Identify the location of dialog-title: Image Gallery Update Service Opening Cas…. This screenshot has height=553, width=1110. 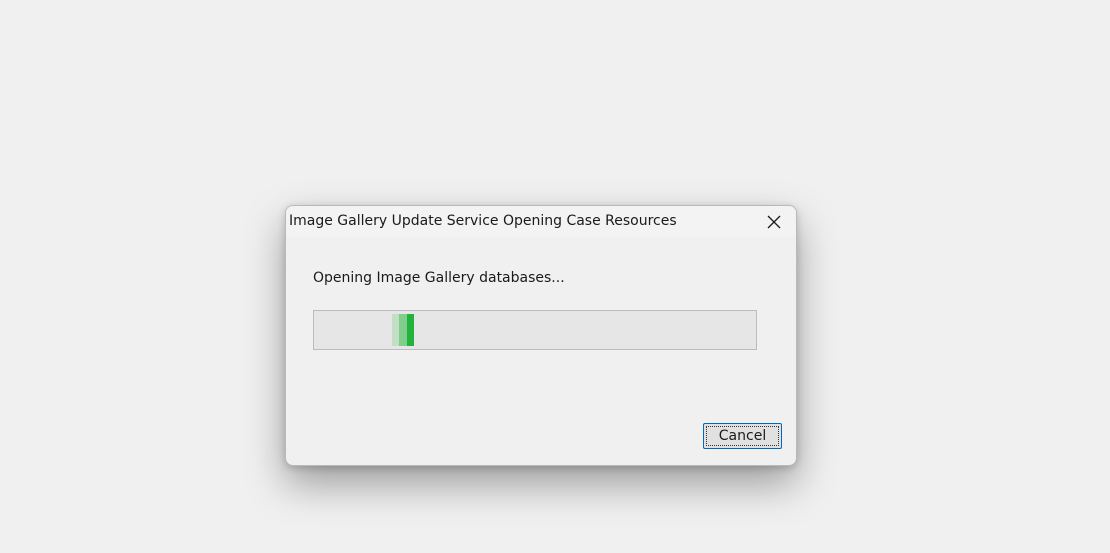
(483, 221).